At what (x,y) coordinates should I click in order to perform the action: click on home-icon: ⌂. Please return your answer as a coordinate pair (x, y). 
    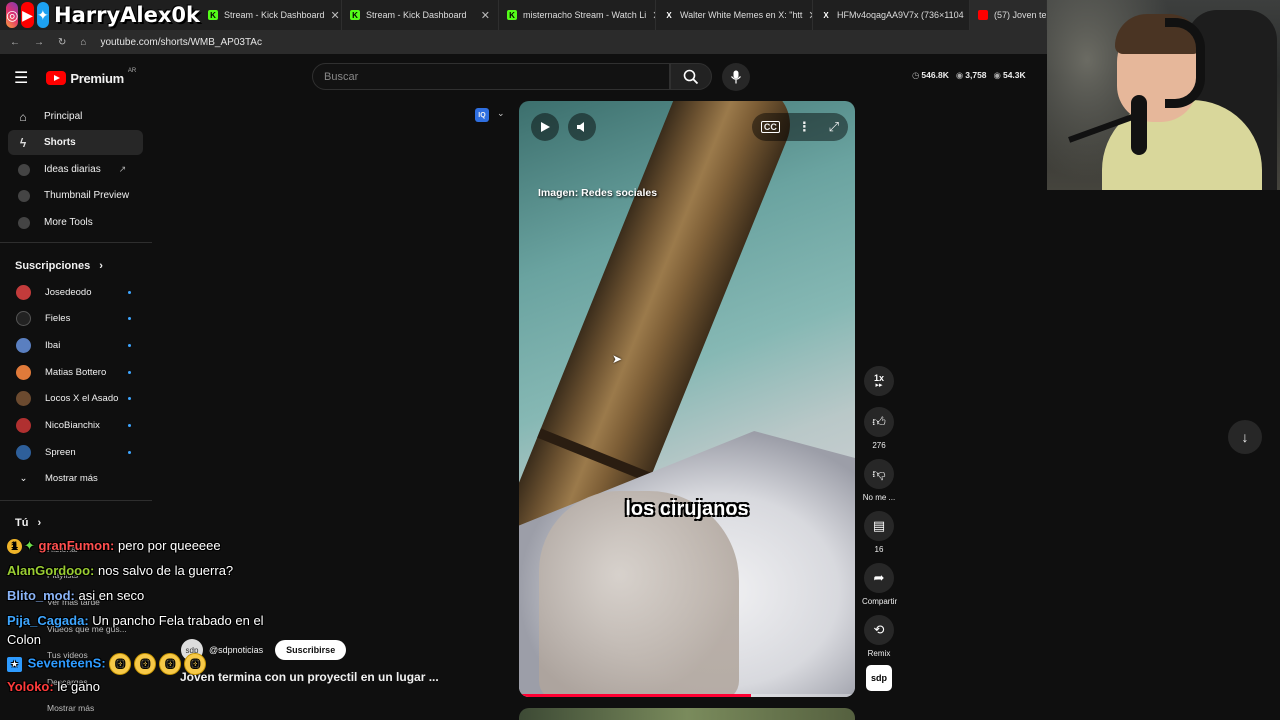
    Looking at the image, I should click on (83, 42).